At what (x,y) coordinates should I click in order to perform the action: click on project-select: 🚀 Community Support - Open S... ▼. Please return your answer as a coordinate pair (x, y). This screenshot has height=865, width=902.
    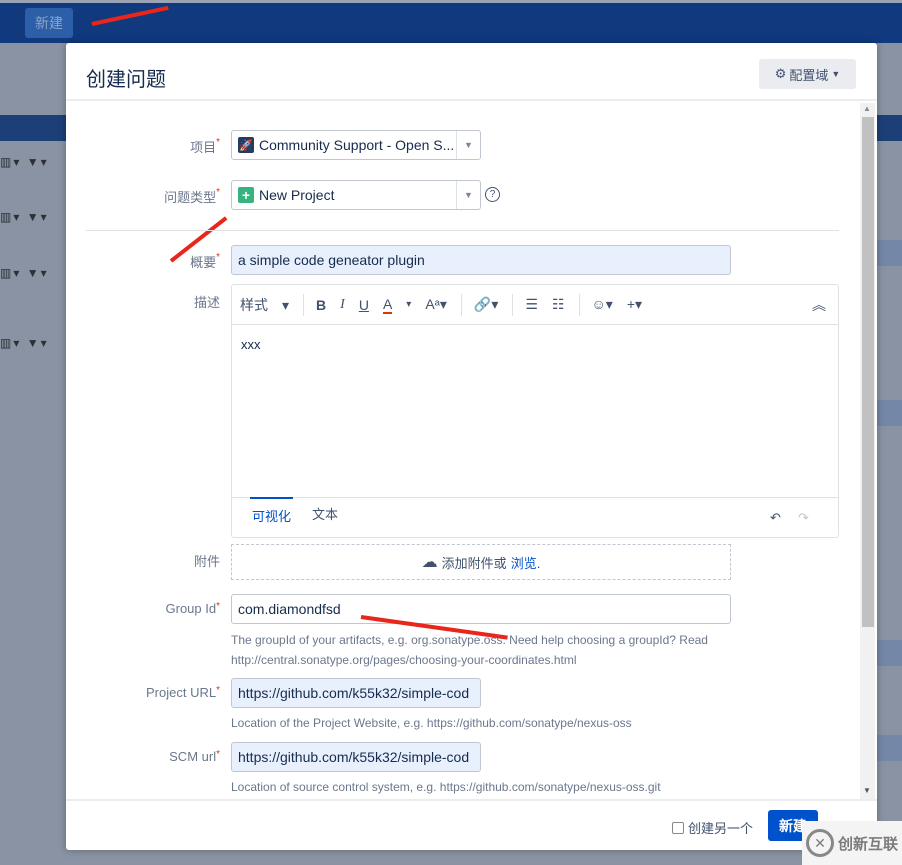
    Looking at the image, I should click on (356, 145).